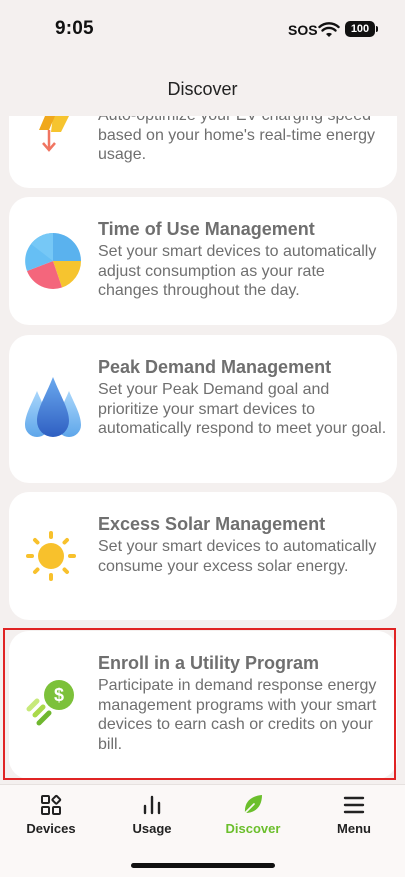 The image size is (405, 877). What do you see at coordinates (53, 261) in the screenshot?
I see `pie-chart-icon` at bounding box center [53, 261].